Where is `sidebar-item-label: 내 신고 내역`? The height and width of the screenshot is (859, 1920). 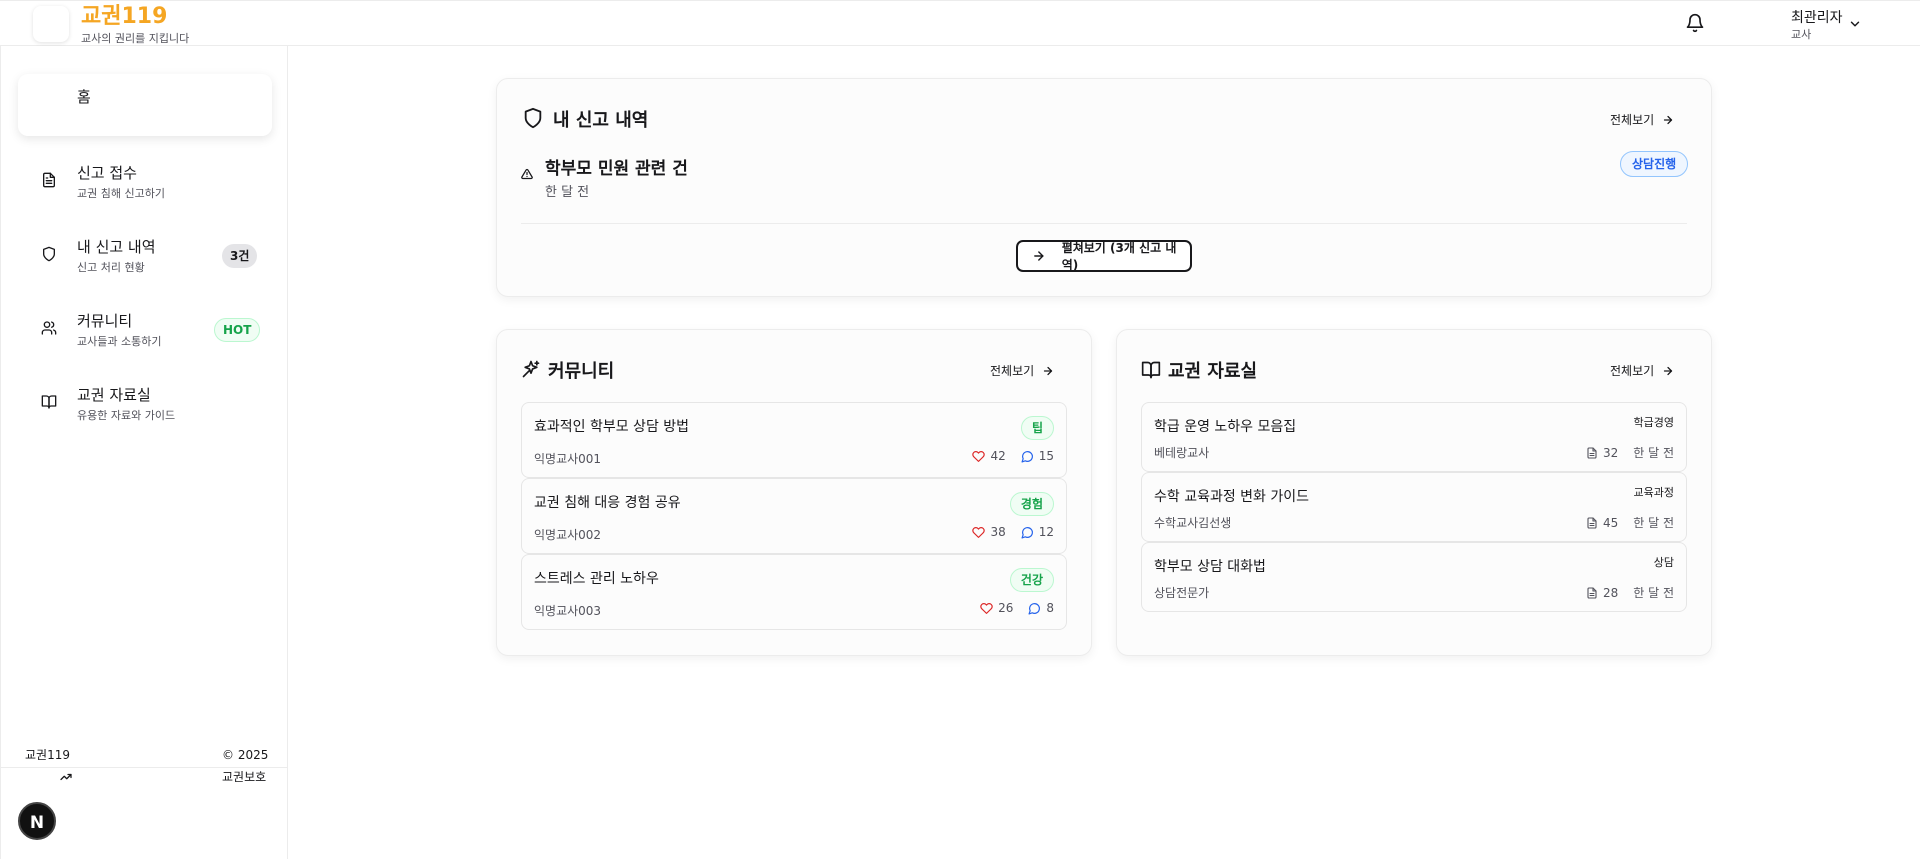
sidebar-item-label: 내 신고 내역 is located at coordinates (116, 247).